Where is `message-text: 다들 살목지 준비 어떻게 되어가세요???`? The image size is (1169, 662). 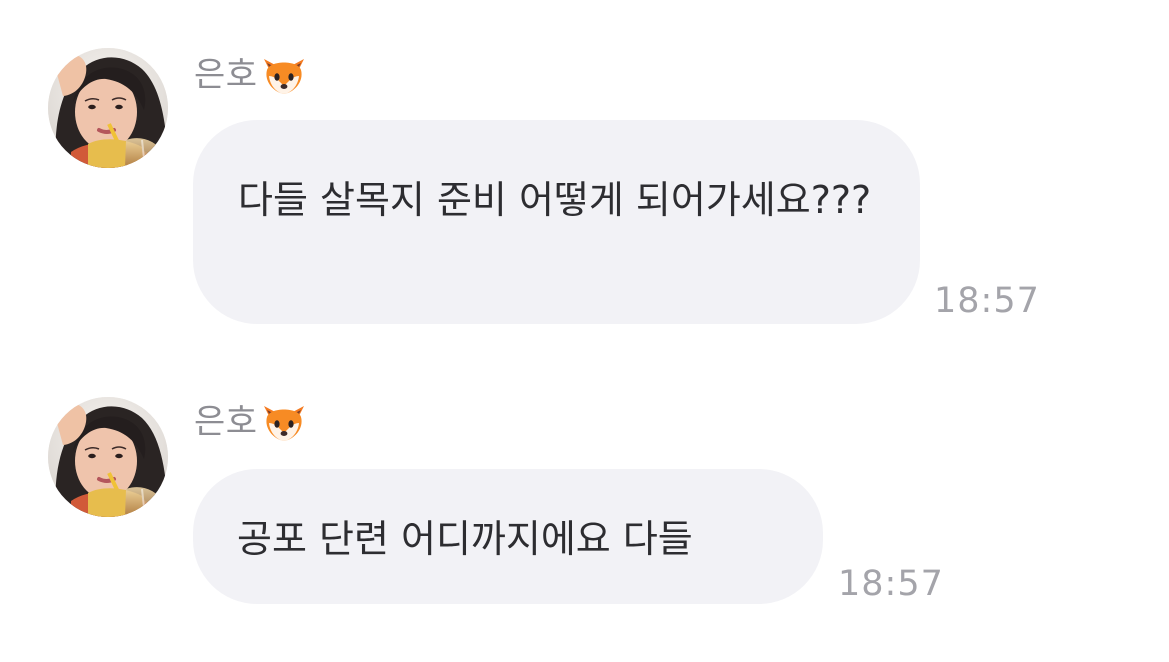
message-text: 다들 살목지 준비 어떻게 되어가세요??? is located at coordinates (555, 200).